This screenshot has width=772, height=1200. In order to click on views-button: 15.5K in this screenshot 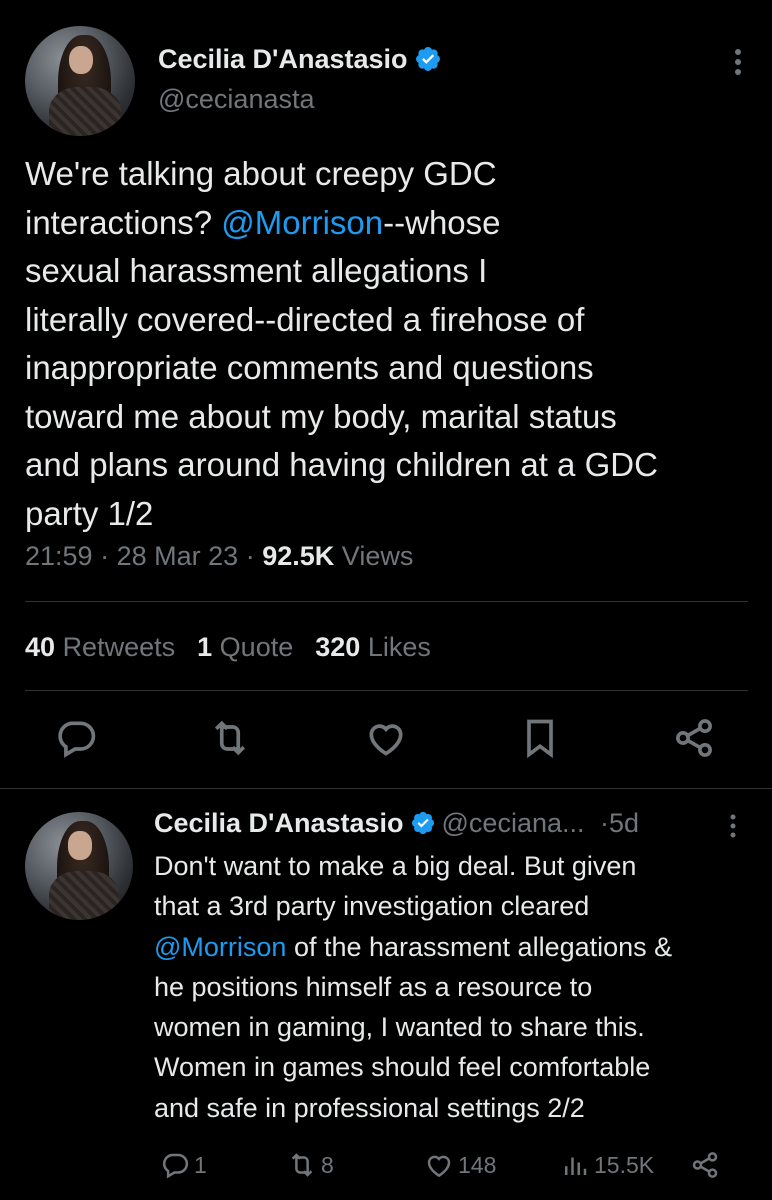, I will do `click(607, 1165)`.